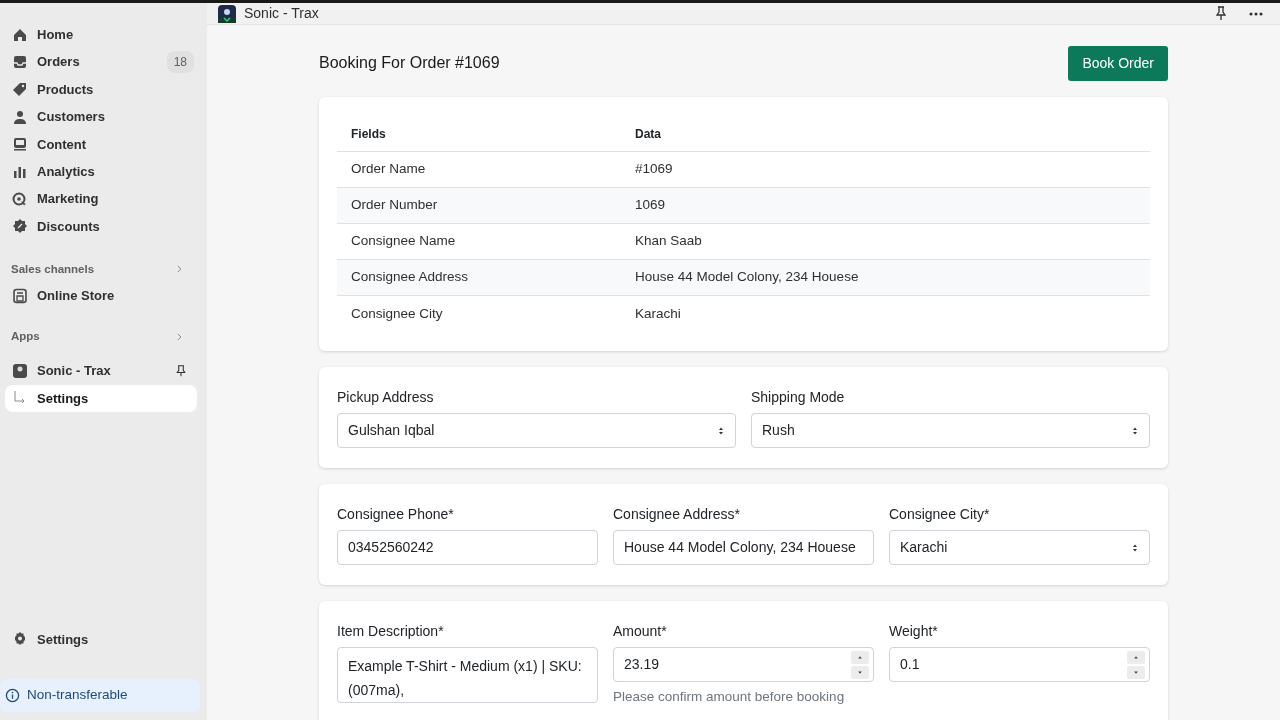 This screenshot has height=720, width=1280. Describe the element at coordinates (410, 277) in the screenshot. I see `table-cell-text: Consignee Address` at that location.